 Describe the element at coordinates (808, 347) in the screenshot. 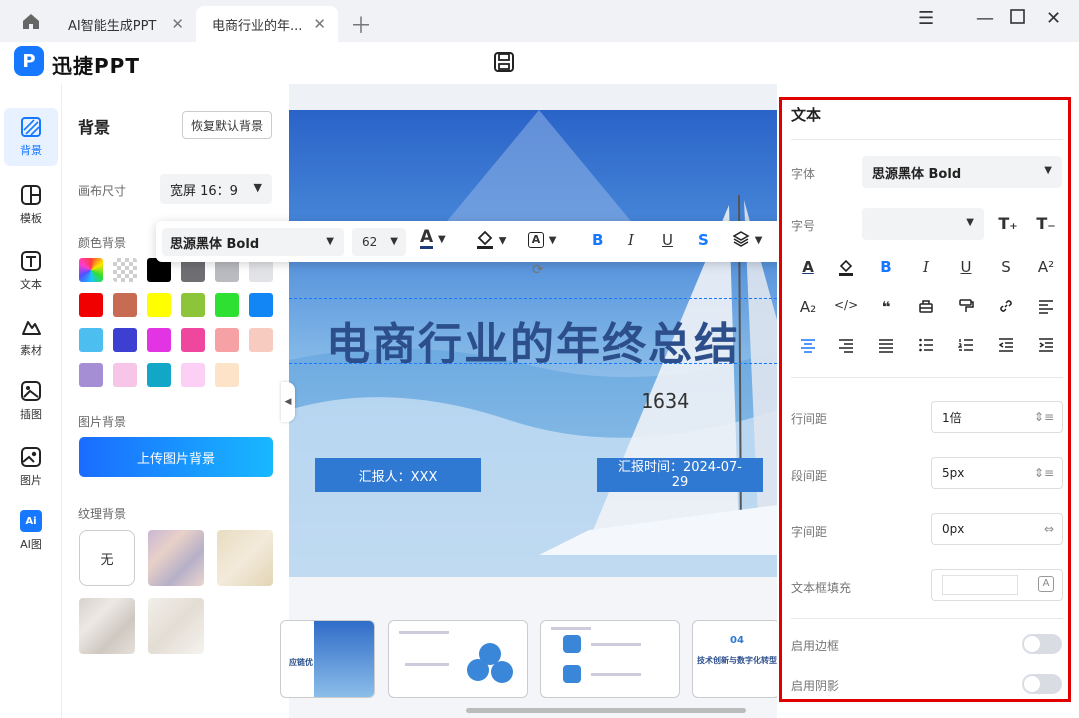

I see `align-center-button` at that location.